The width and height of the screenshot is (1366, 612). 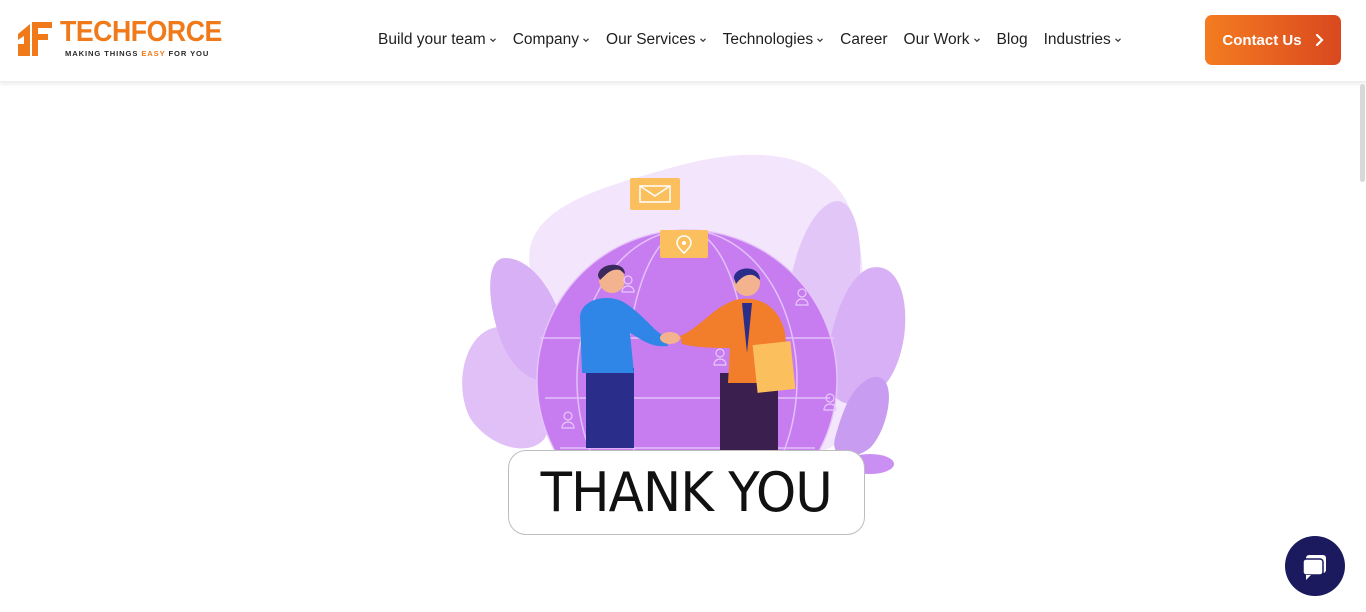 I want to click on nav-item-label: Technologies, so click(x=768, y=39).